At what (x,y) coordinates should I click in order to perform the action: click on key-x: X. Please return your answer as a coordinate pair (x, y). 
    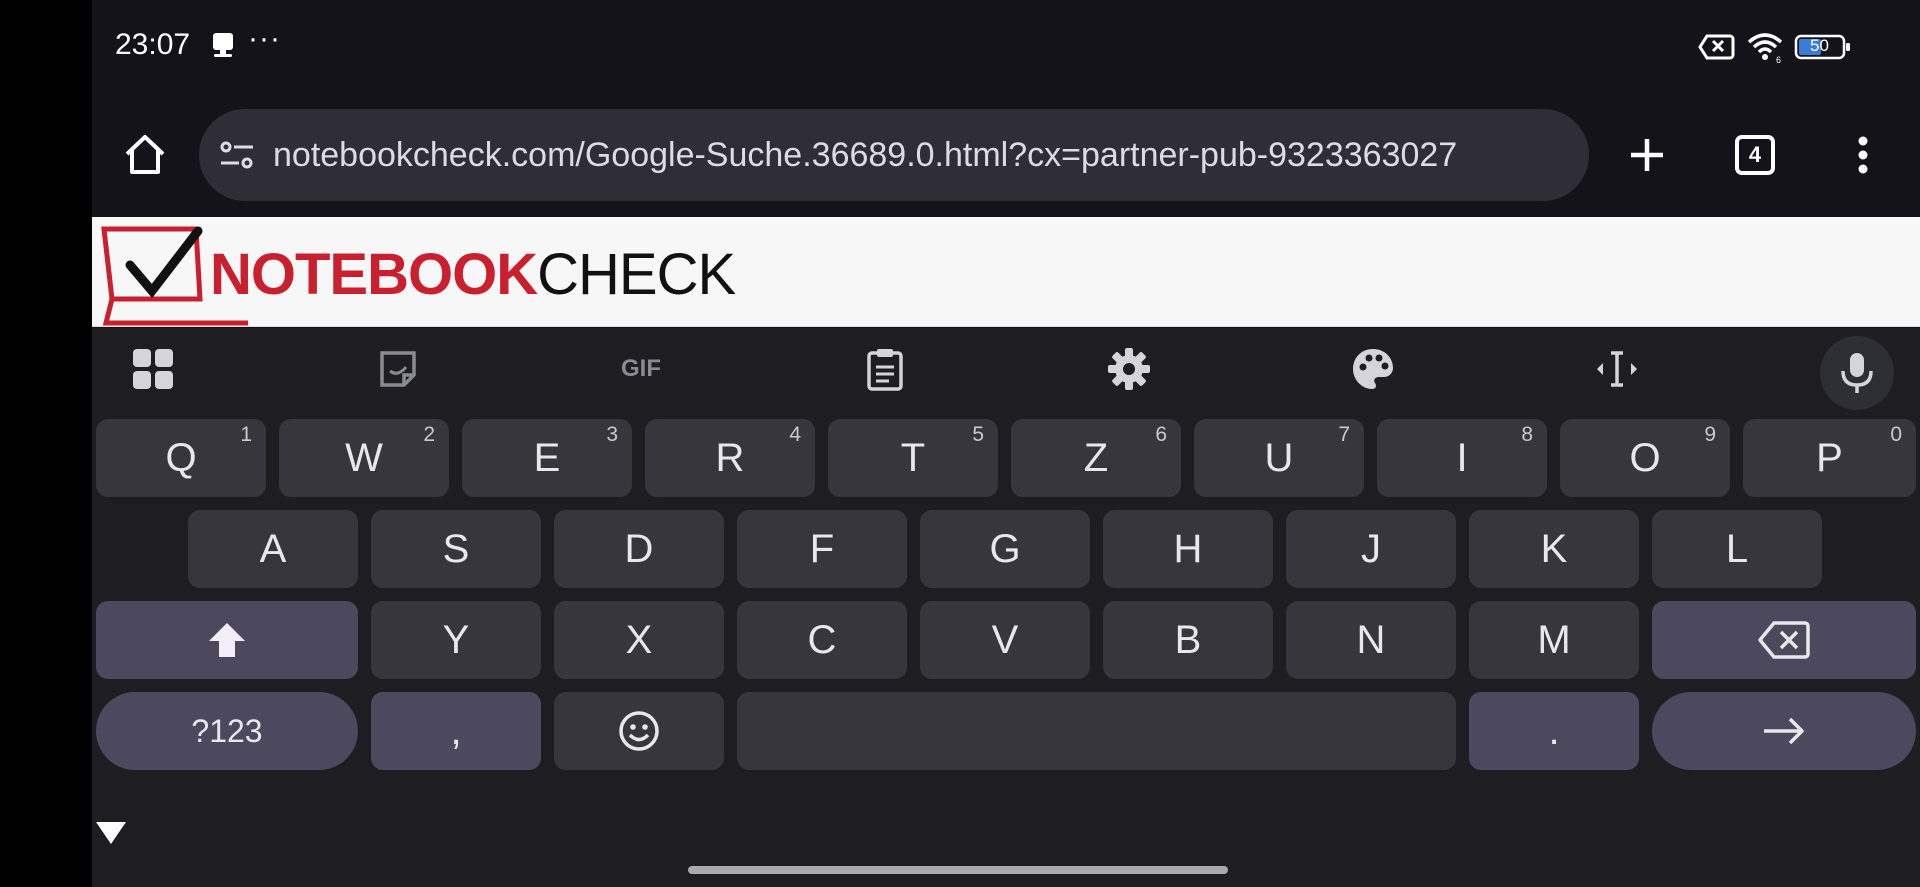
    Looking at the image, I should click on (639, 640).